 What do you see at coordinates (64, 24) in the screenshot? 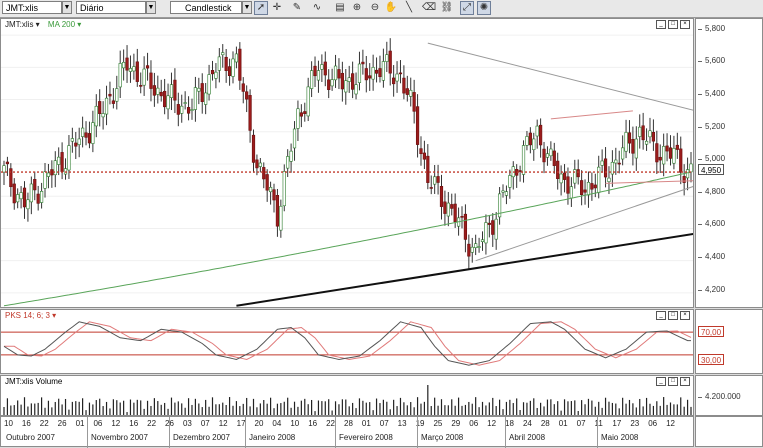
I see `ma-legend: MA 200 ▾` at bounding box center [64, 24].